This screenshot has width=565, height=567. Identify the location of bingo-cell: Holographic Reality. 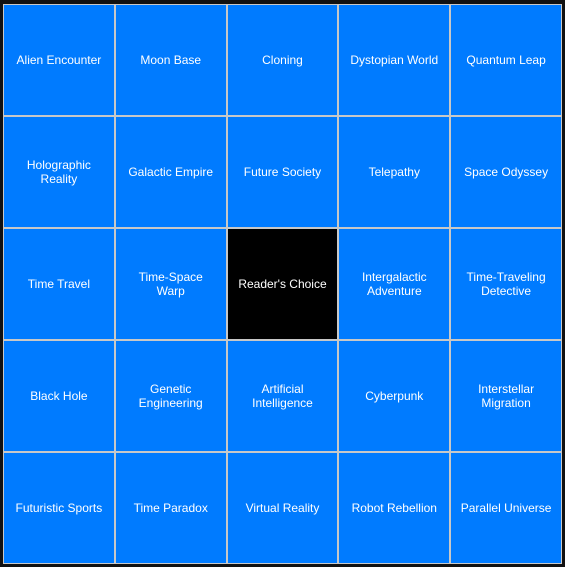
(59, 172).